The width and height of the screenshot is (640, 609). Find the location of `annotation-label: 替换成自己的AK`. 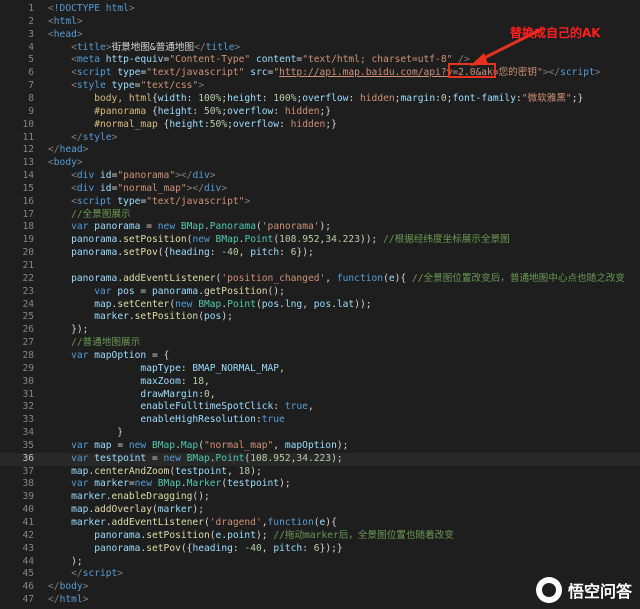

annotation-label: 替换成自己的AK is located at coordinates (555, 33).